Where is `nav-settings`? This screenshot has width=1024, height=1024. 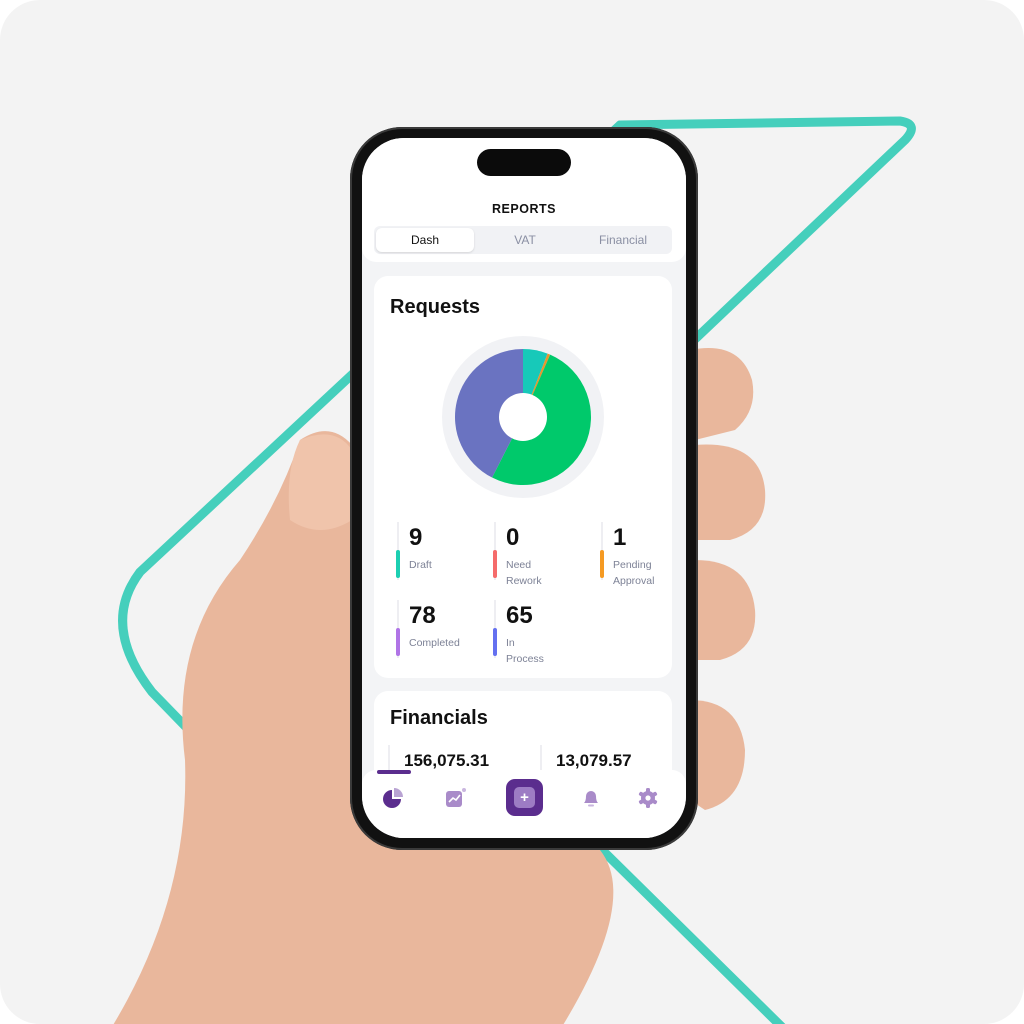
nav-settings is located at coordinates (648, 798).